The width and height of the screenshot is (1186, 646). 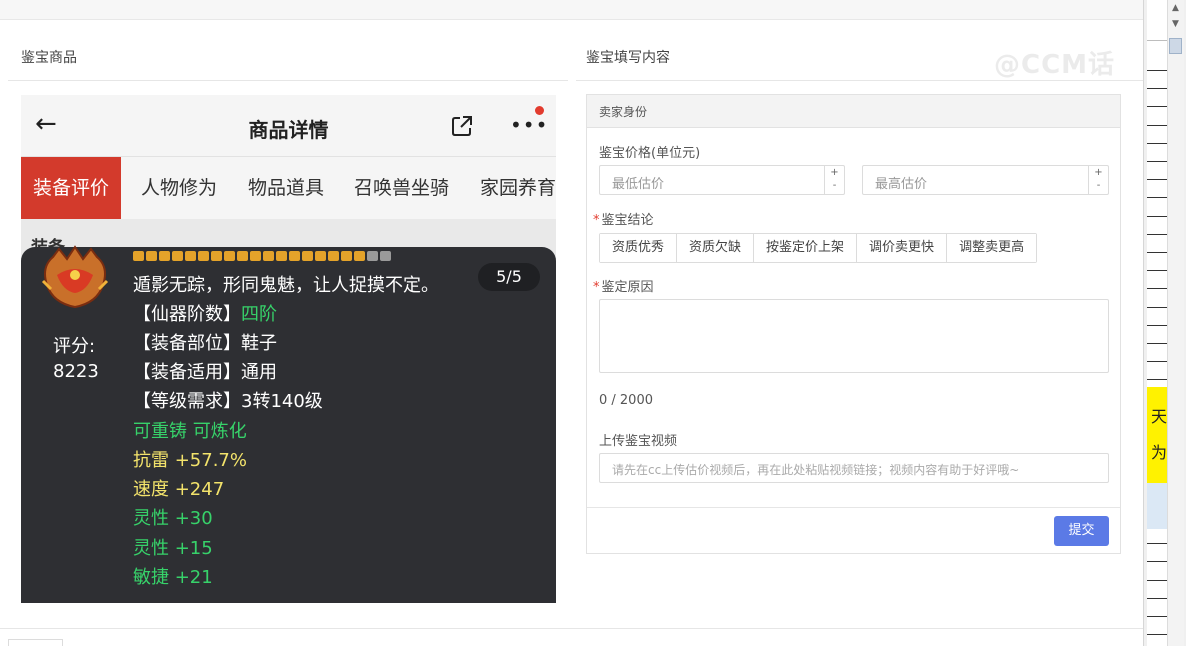 I want to click on more-icon: •••, so click(x=529, y=125).